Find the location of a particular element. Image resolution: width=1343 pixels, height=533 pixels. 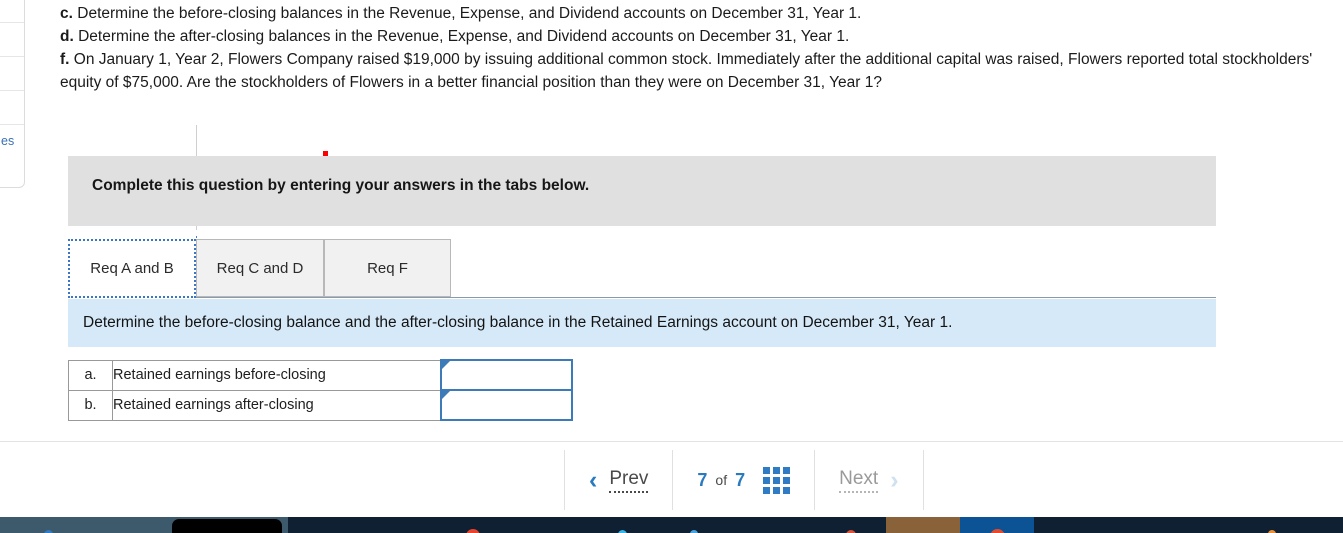

question-letter-d: d. is located at coordinates (67, 36).